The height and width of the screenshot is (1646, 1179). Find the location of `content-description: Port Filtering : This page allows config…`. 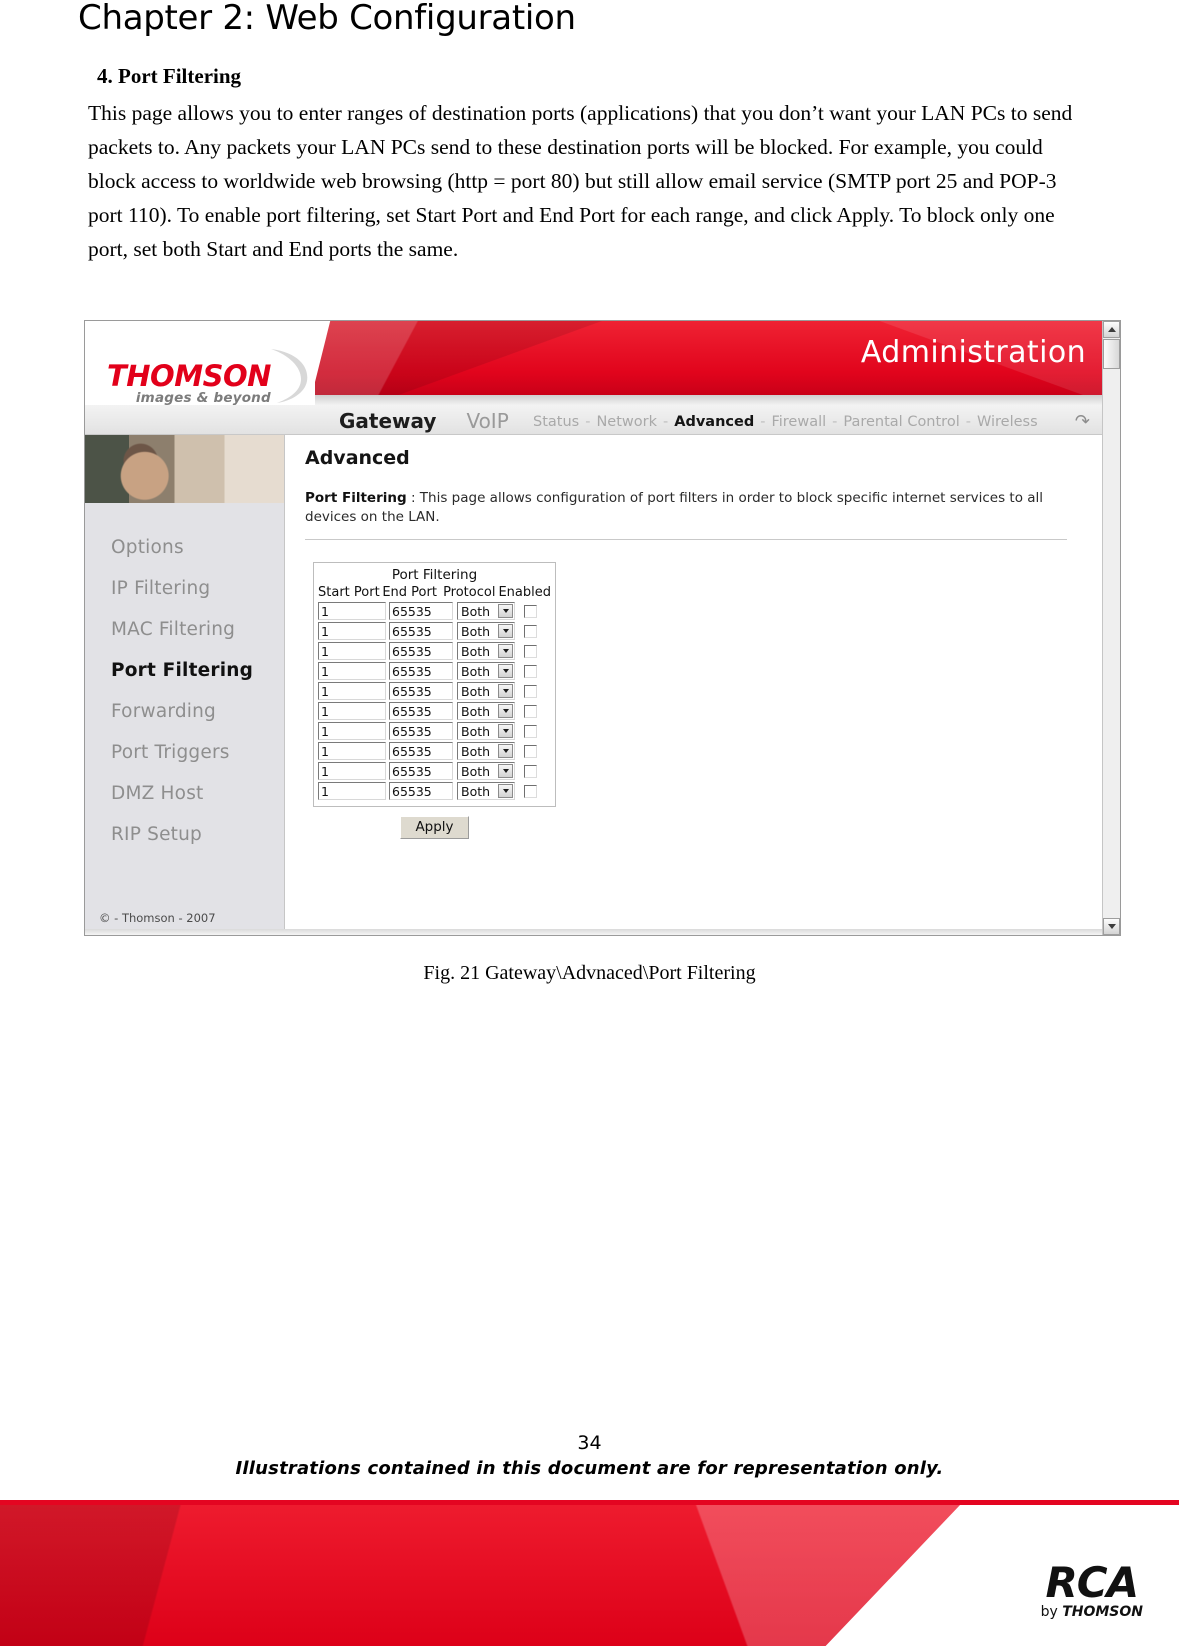

content-description: Port Filtering : This page allows config… is located at coordinates (695, 508).